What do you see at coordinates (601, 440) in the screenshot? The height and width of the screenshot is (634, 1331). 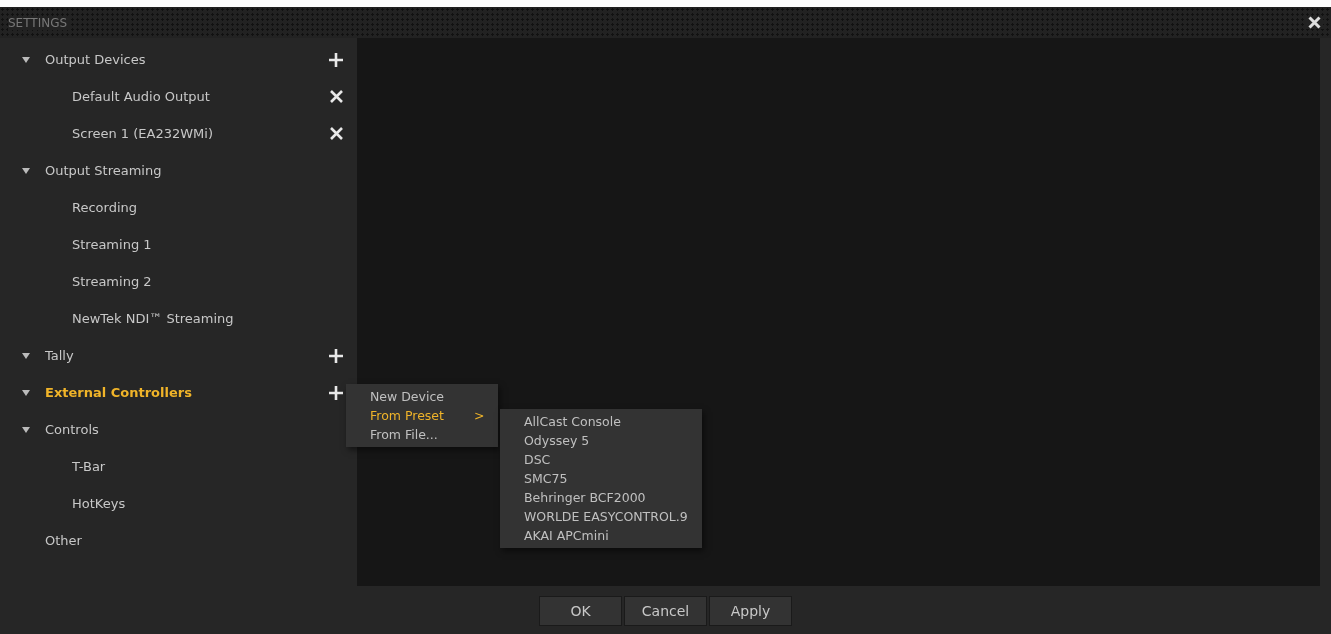 I see `menu-item: Odyssey 5` at bounding box center [601, 440].